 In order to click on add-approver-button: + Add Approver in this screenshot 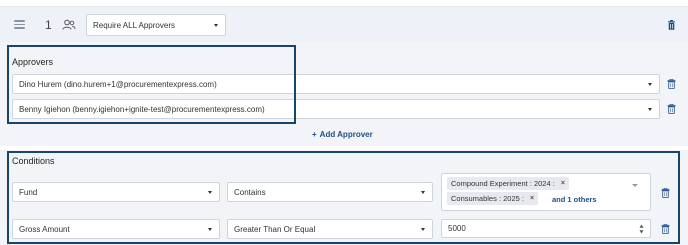, I will do `click(342, 134)`.